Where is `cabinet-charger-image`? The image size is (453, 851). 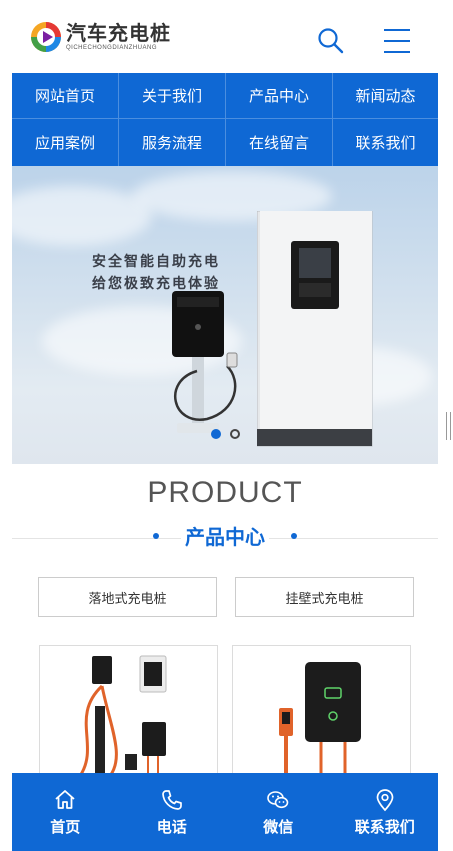 cabinet-charger-image is located at coordinates (315, 329).